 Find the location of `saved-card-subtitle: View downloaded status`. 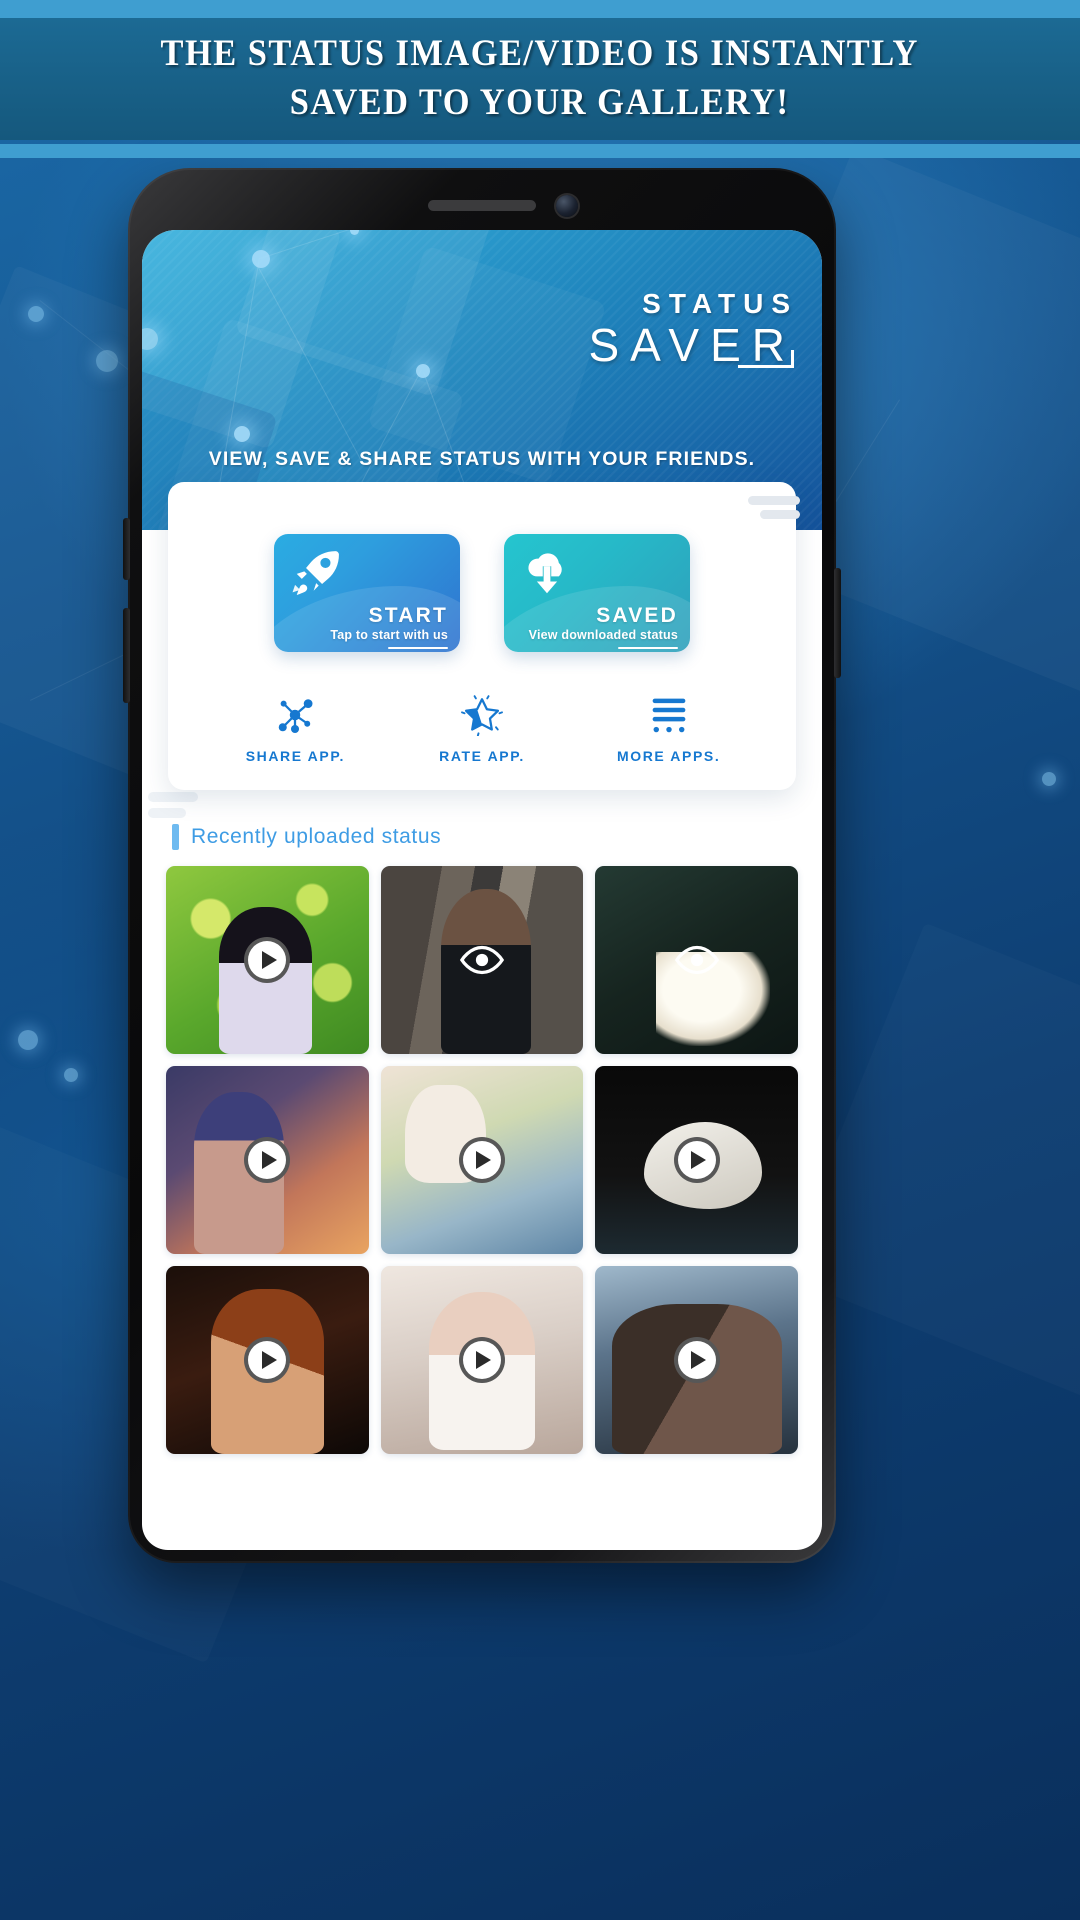

saved-card-subtitle: View downloaded status is located at coordinates (603, 635).